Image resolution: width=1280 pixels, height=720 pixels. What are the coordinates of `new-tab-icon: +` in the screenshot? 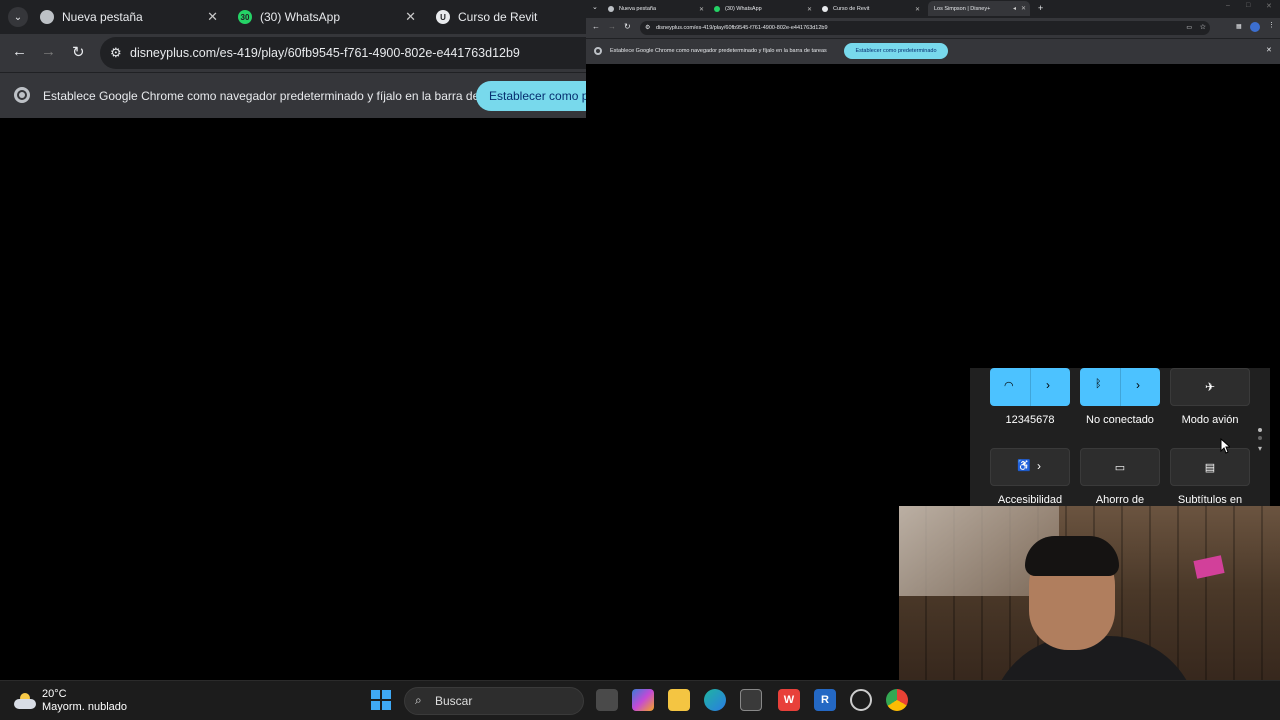 It's located at (1040, 8).